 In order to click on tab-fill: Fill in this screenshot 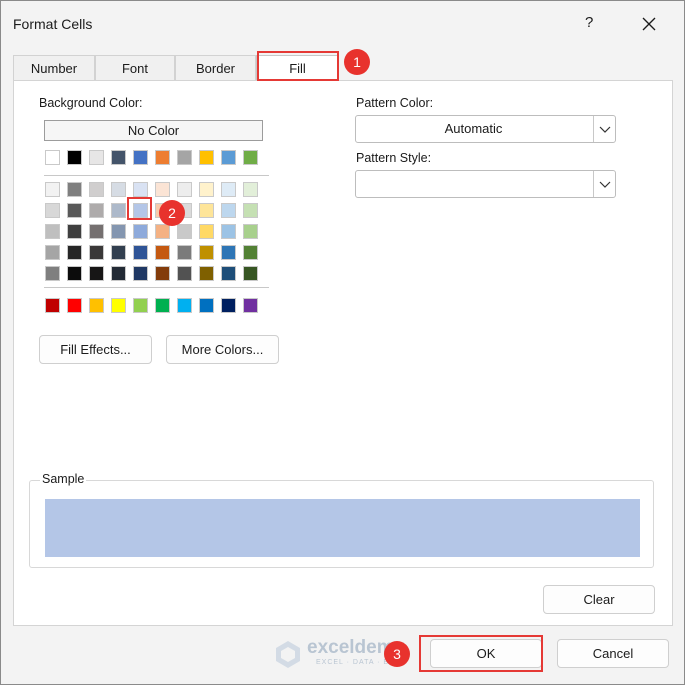, I will do `click(297, 68)`.